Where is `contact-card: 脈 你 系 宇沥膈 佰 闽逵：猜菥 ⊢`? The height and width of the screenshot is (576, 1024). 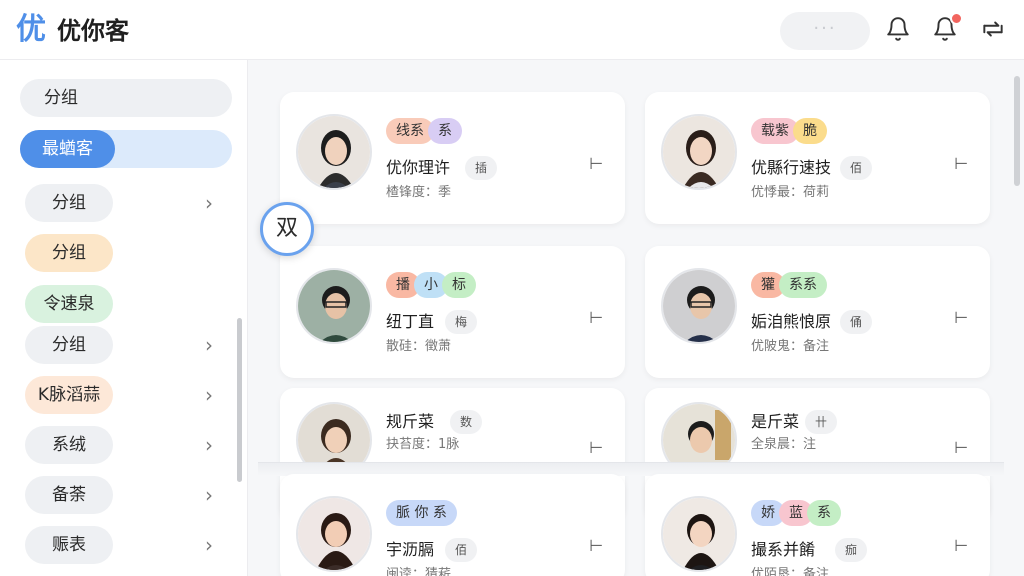
contact-card: 脈 你 系 宇沥膈 佰 闽逵：猜菥 ⊢ is located at coordinates (452, 525).